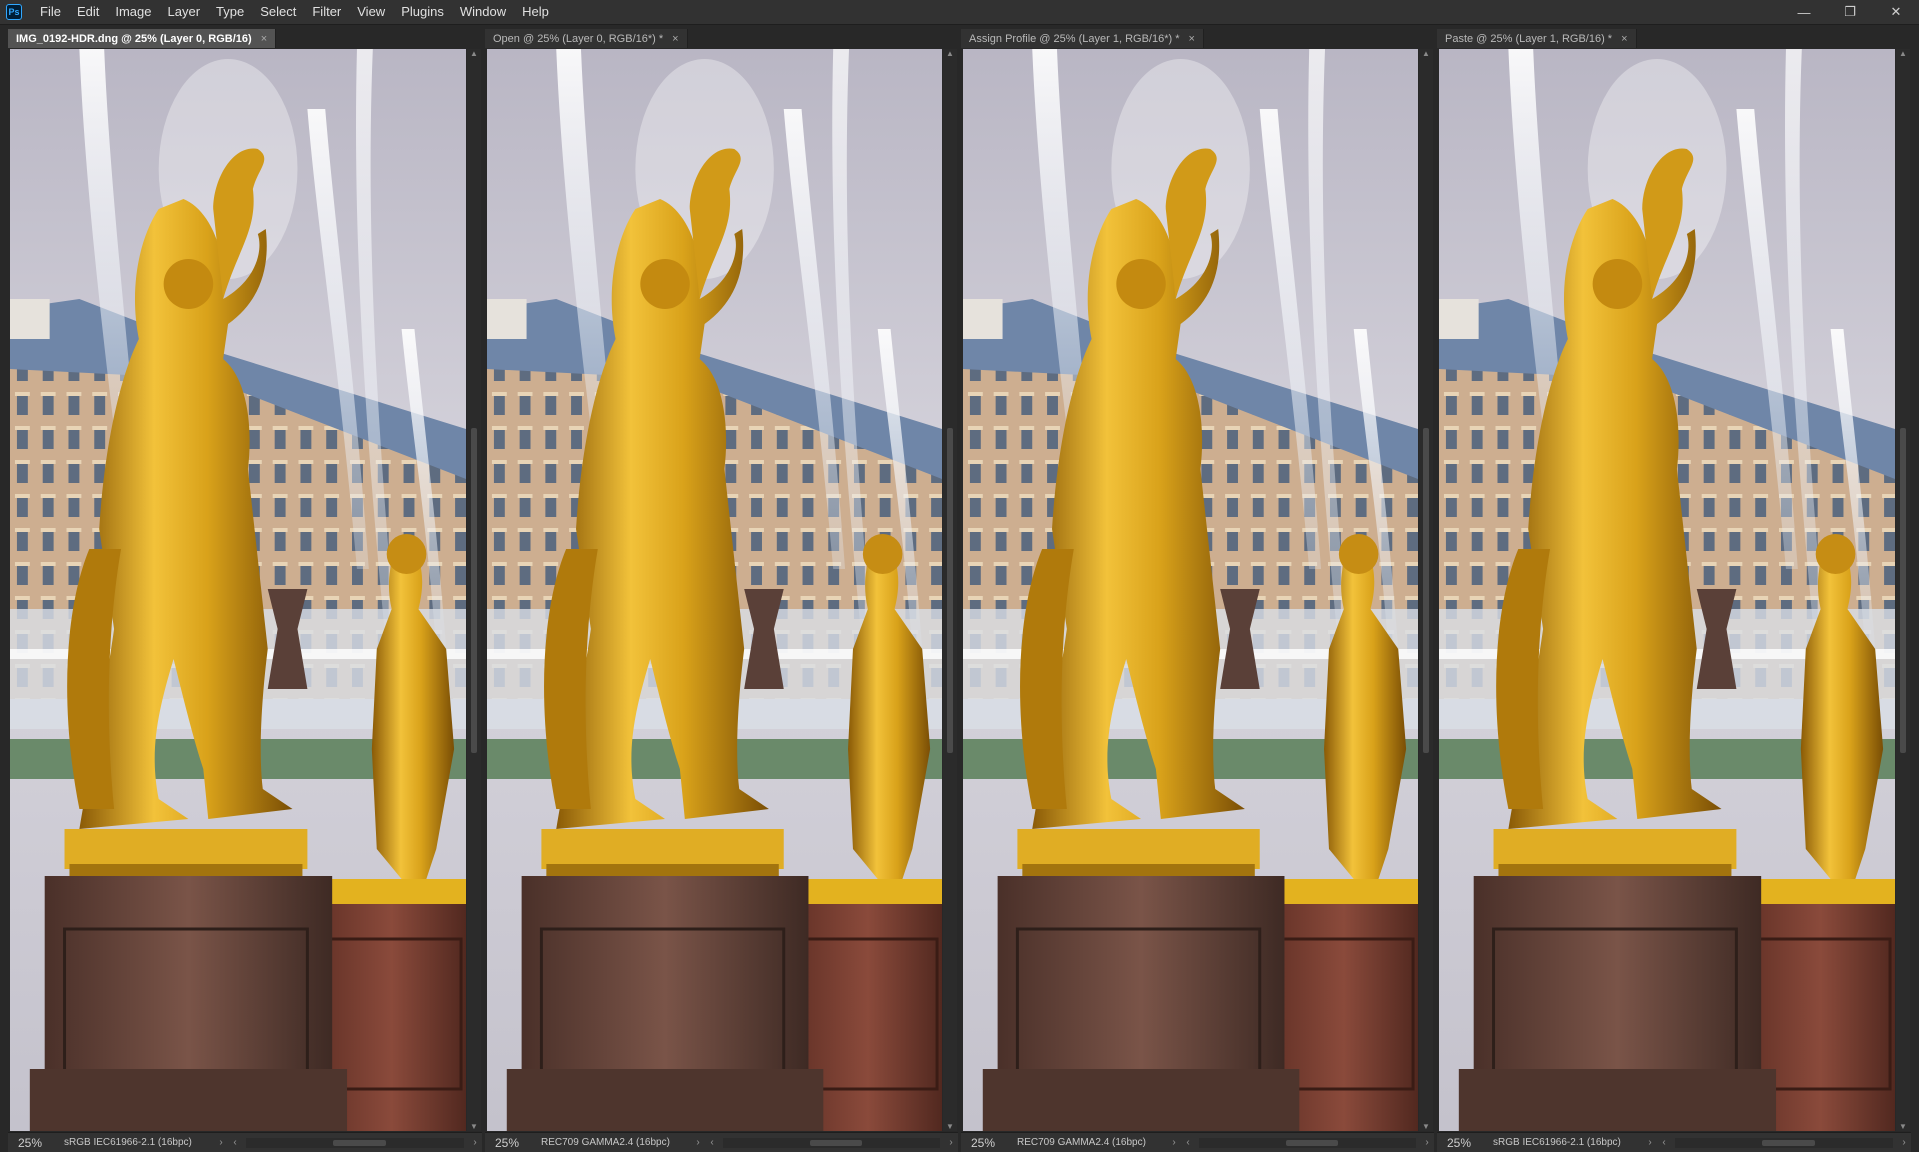  I want to click on menu-filter: Filter, so click(326, 12).